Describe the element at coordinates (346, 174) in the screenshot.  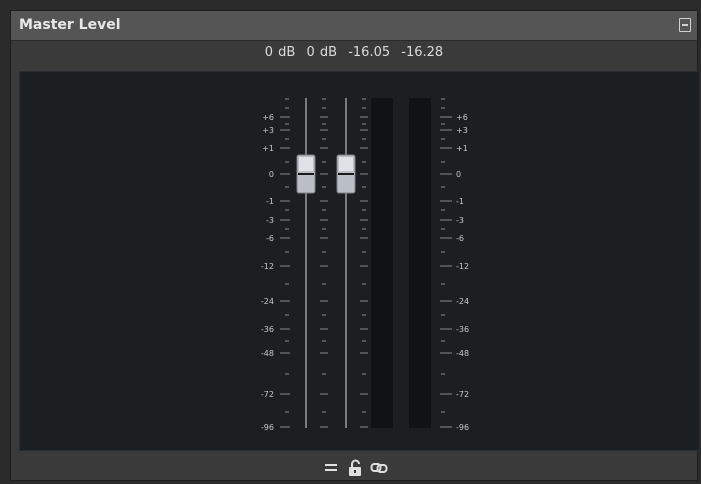
I see `fader-handle-right` at that location.